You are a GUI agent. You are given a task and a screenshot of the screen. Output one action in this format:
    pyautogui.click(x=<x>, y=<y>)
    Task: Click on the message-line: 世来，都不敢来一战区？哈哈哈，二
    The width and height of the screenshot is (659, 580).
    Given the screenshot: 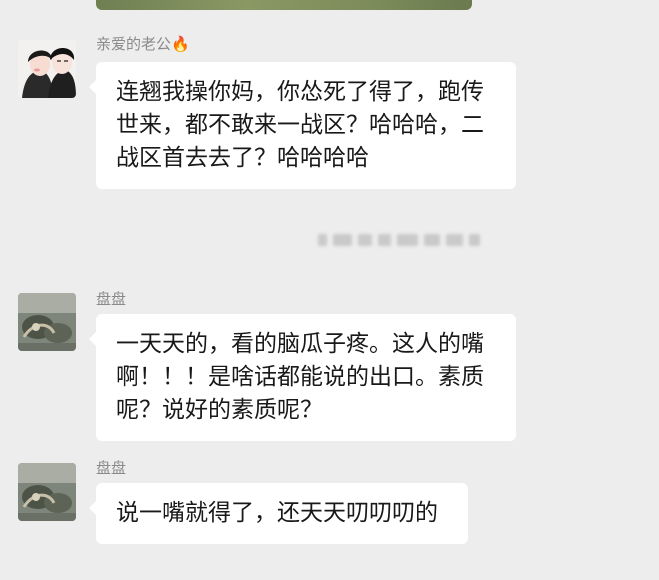 What is the action you would take?
    pyautogui.click(x=300, y=125)
    